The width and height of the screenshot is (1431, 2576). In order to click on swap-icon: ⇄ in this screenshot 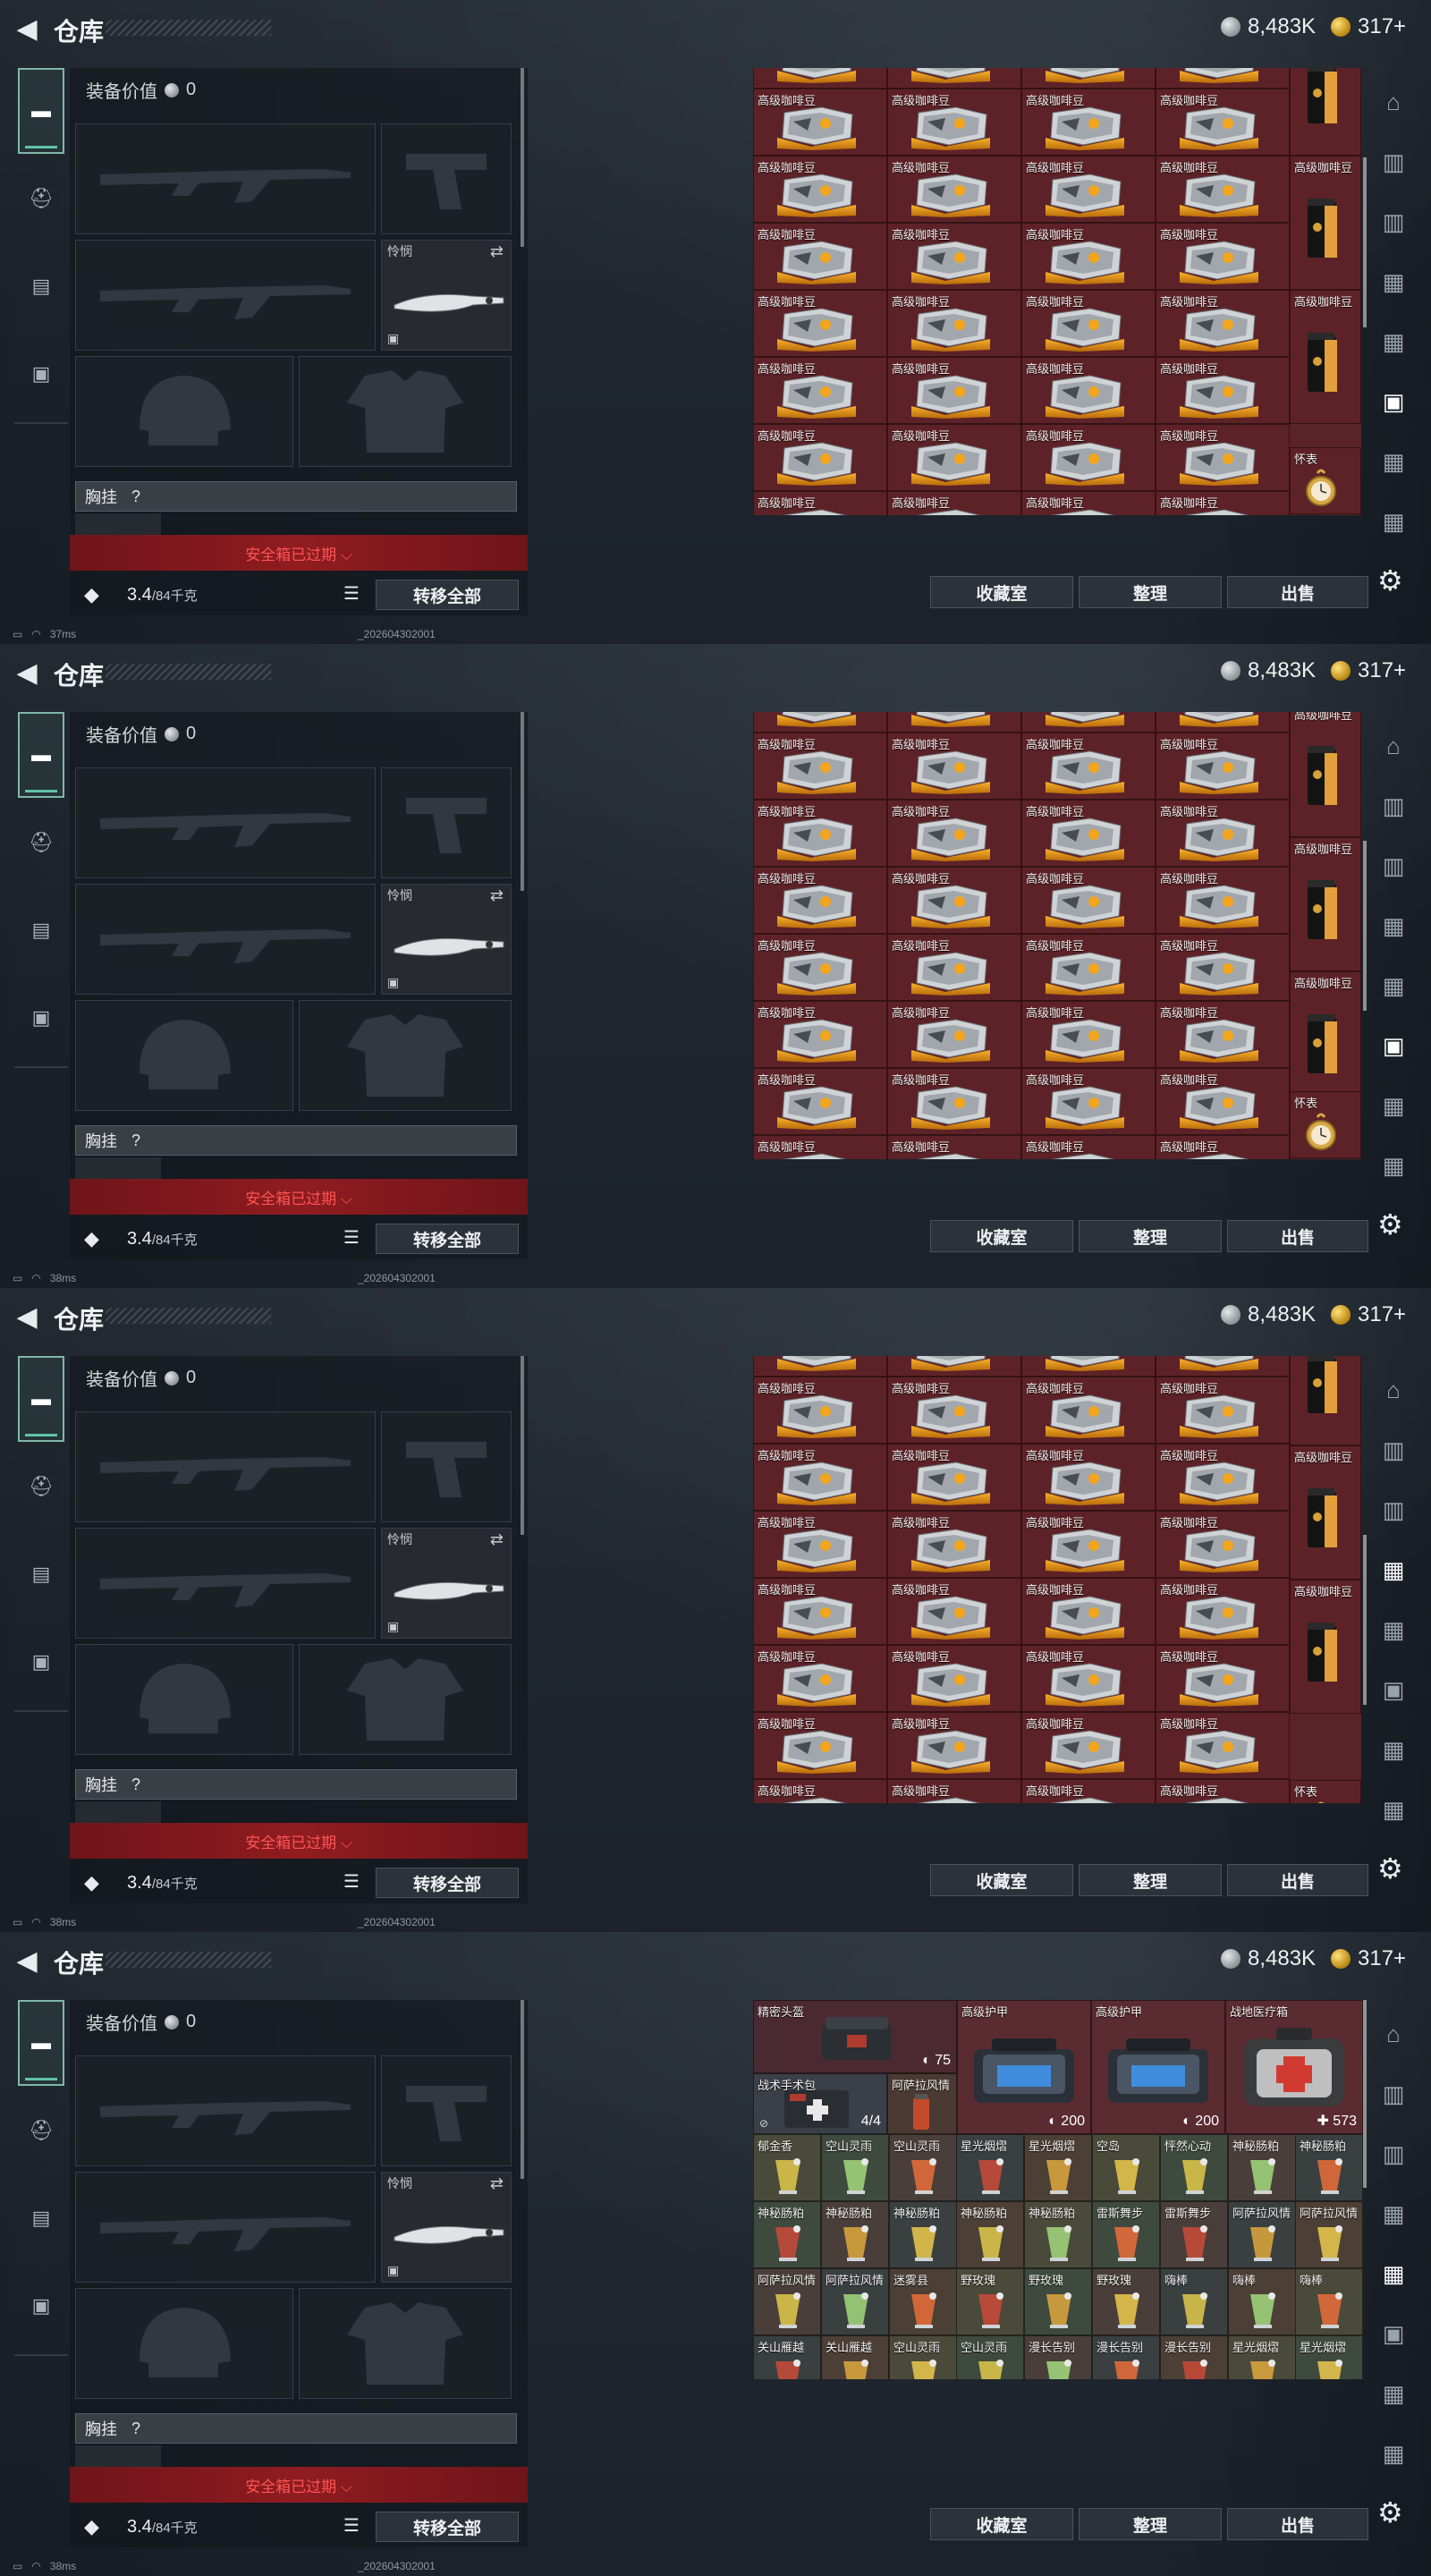, I will do `click(497, 1539)`.